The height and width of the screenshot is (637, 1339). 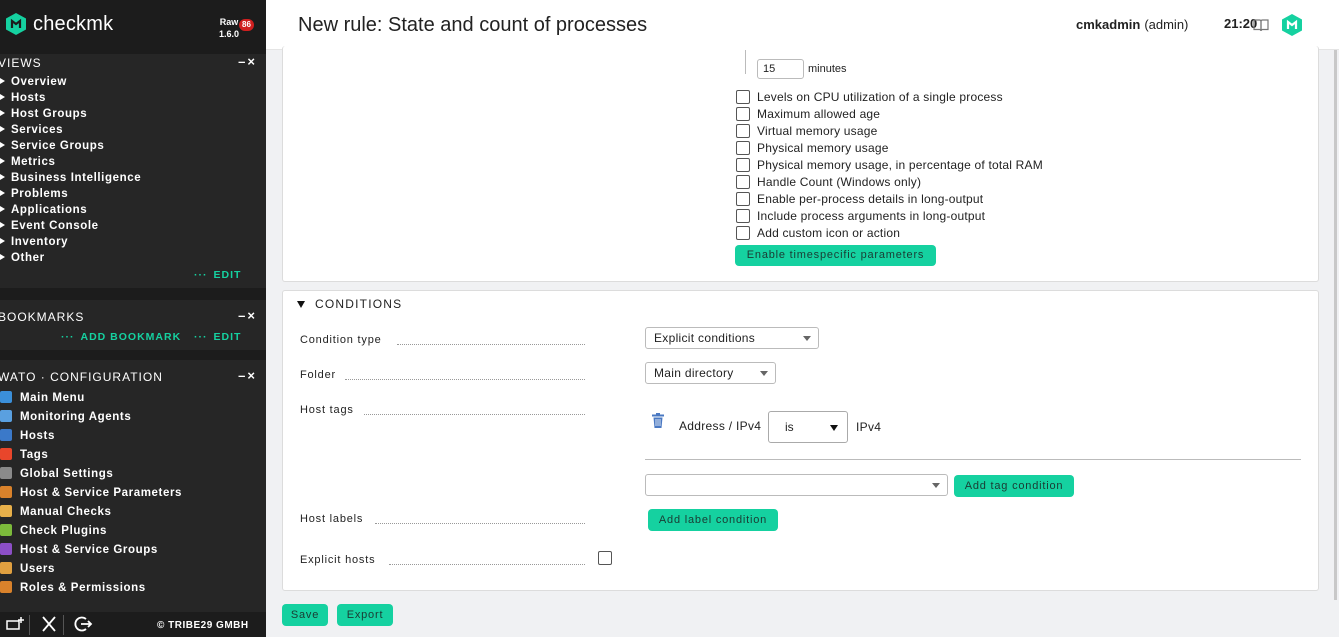 What do you see at coordinates (17, 625) in the screenshot?
I see `add-snapin-button` at bounding box center [17, 625].